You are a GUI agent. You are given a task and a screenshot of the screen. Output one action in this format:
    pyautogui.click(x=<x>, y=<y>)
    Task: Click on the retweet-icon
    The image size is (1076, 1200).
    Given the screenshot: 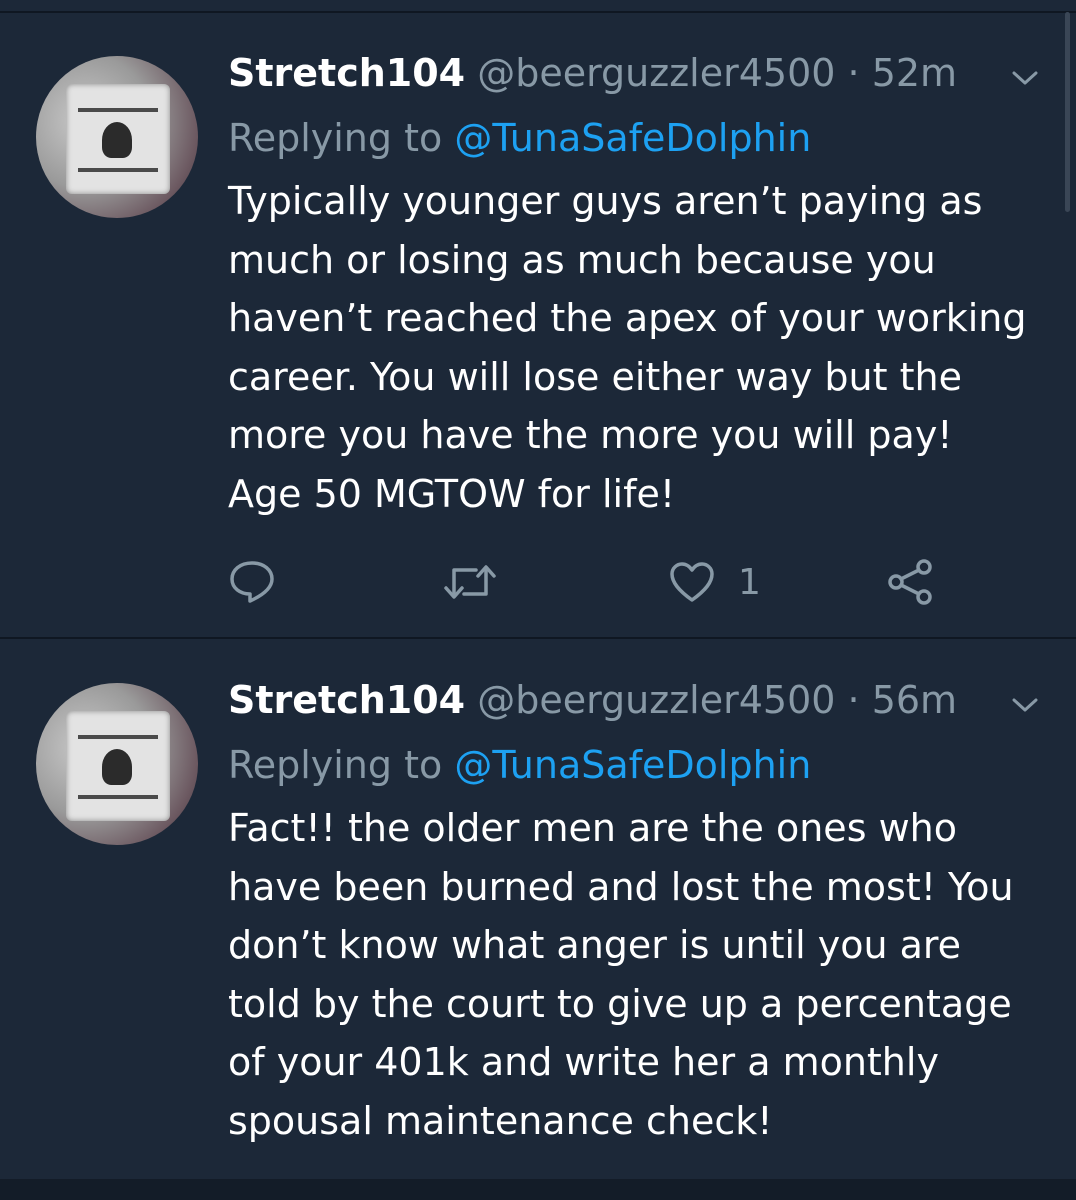 What is the action you would take?
    pyautogui.click(x=470, y=582)
    